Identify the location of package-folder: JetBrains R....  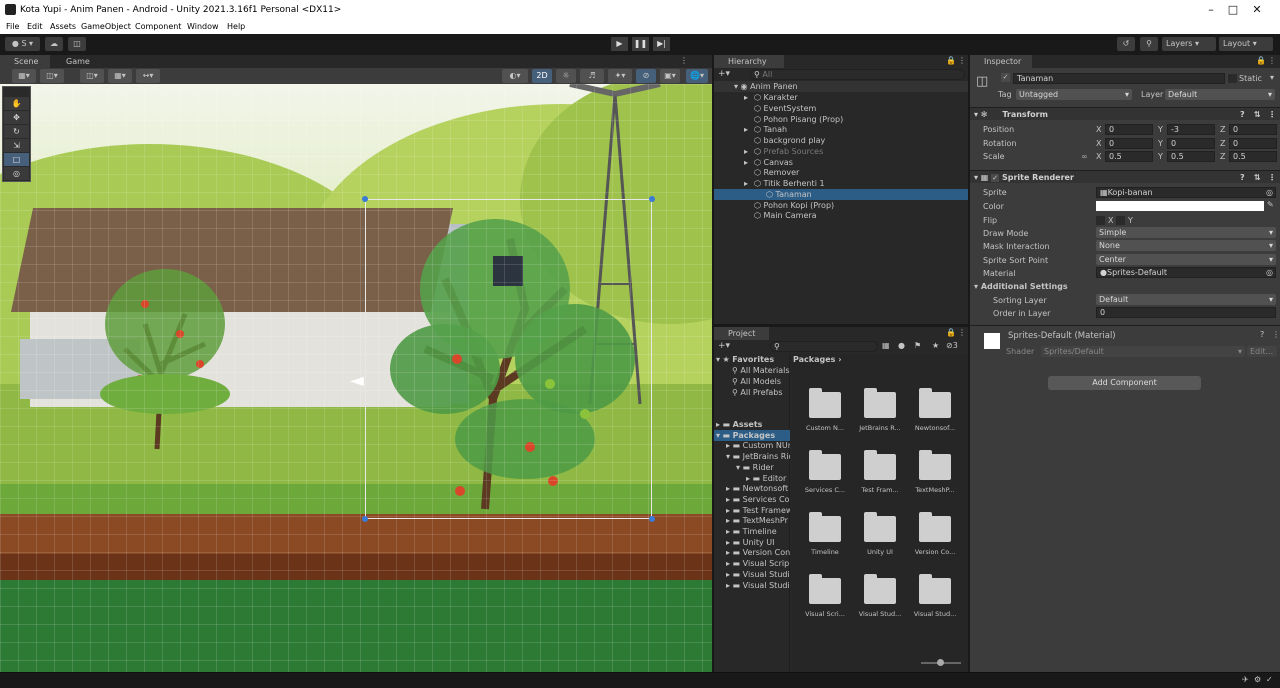
(880, 413).